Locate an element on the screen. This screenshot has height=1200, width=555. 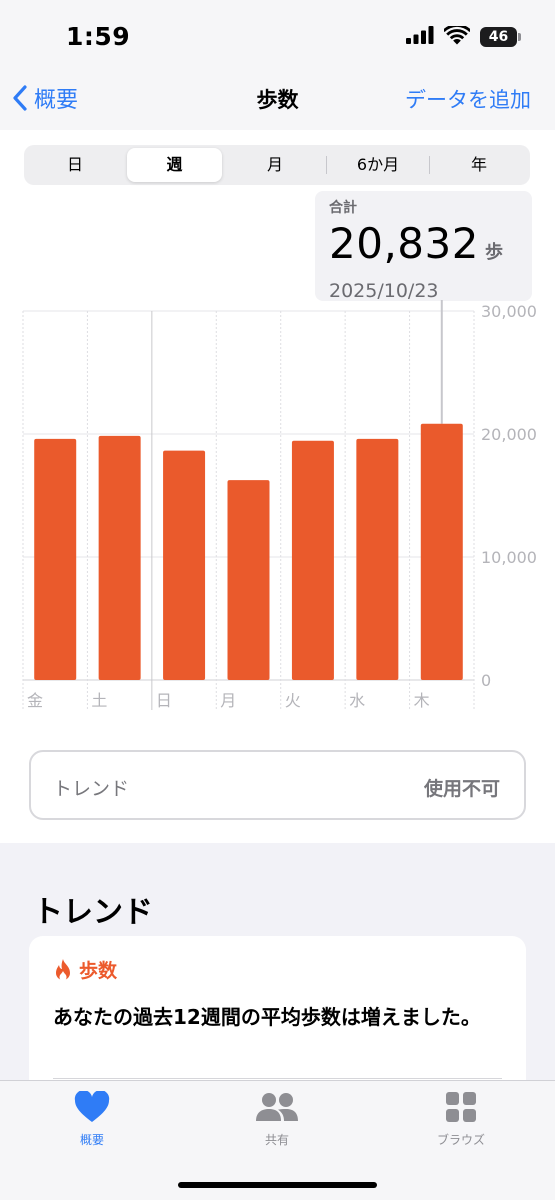
segment-year: 年 is located at coordinates (479, 165).